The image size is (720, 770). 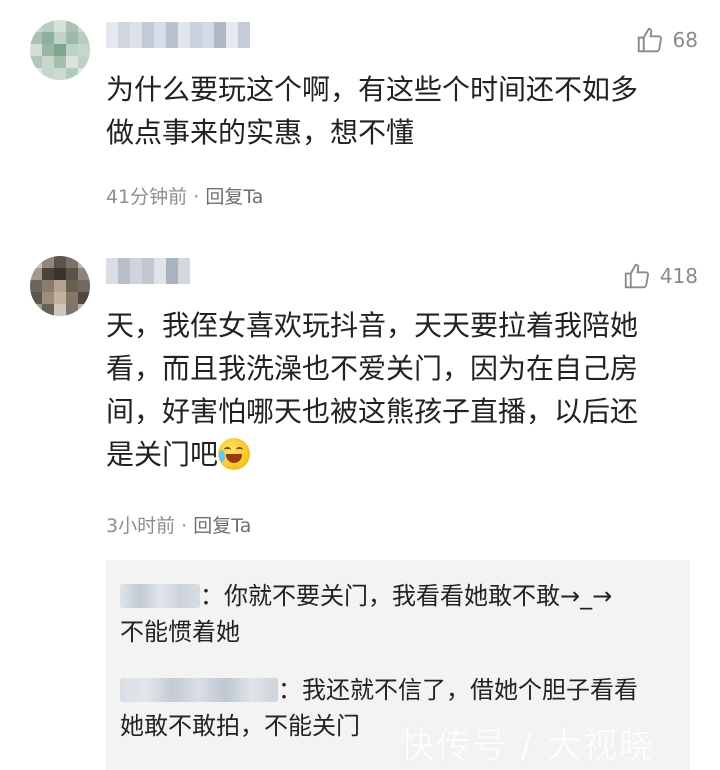 I want to click on sub-reply-line: ：你就不要关门，我看看她敢不敢→_→, so click(x=400, y=596).